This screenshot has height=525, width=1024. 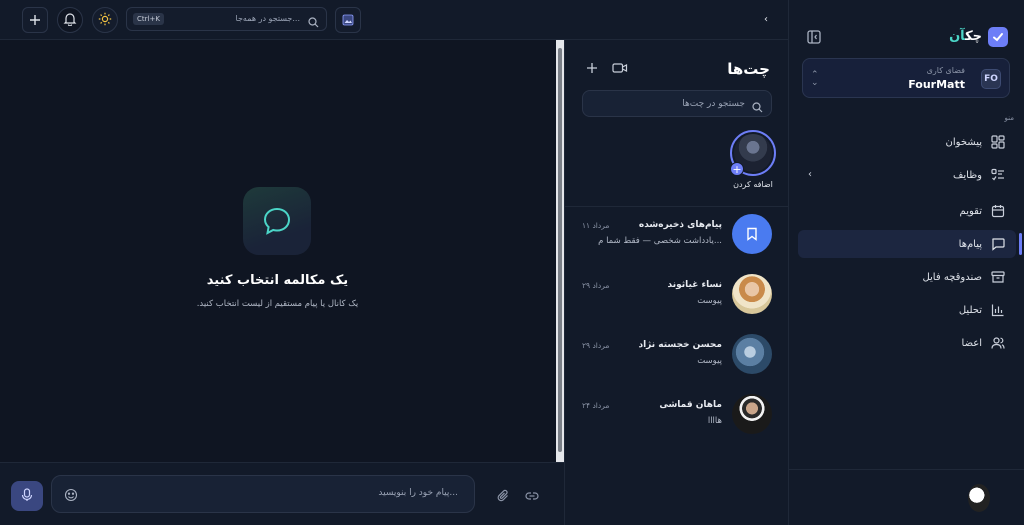 What do you see at coordinates (907, 211) in the screenshot?
I see `sidebar-item-calendar: تقویم` at bounding box center [907, 211].